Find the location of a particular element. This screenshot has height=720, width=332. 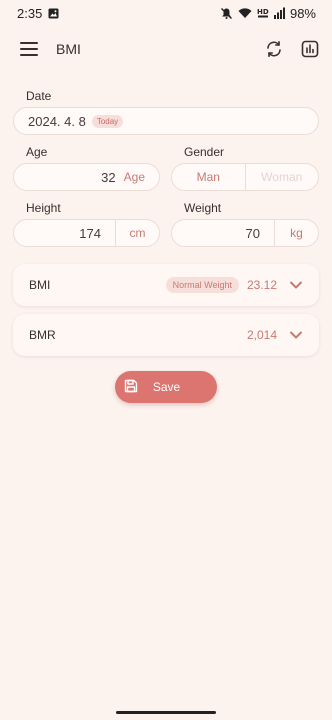

page-title: BMI is located at coordinates (68, 49).